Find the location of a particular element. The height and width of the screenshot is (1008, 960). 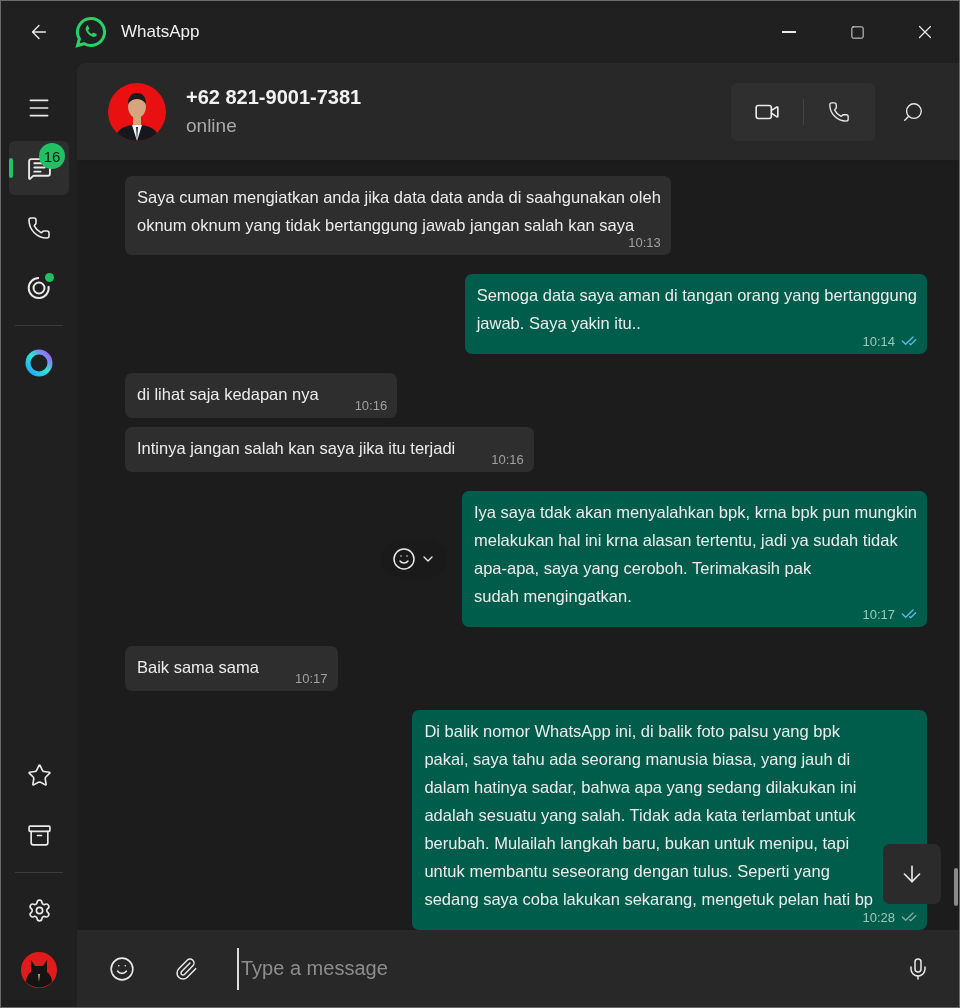

ring-icon is located at coordinates (39, 363).